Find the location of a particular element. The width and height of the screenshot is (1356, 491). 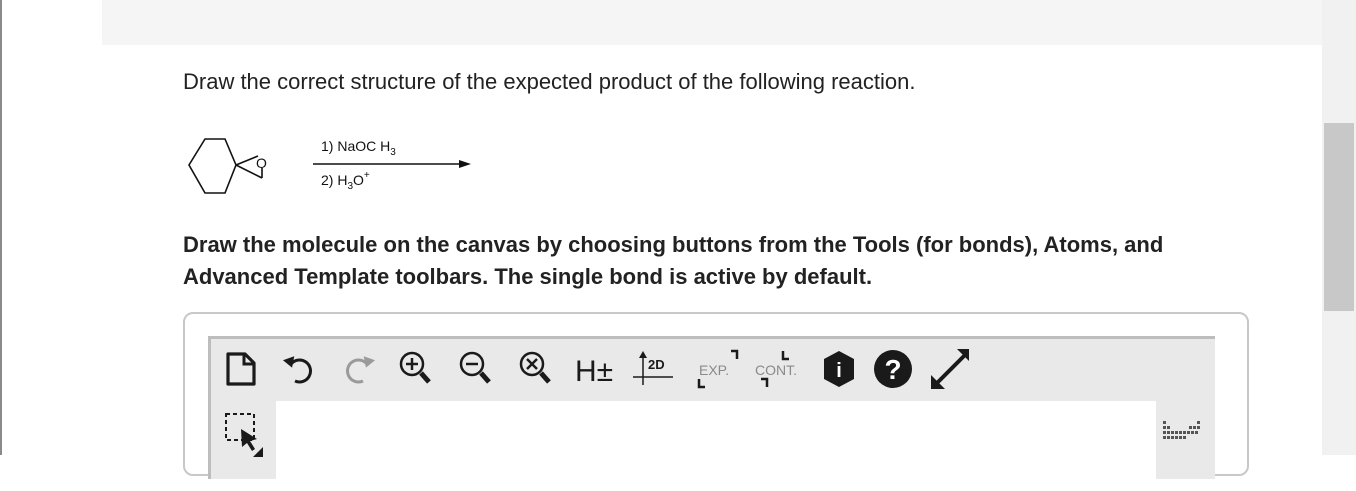

periodic-table-icon is located at coordinates (1181, 430).